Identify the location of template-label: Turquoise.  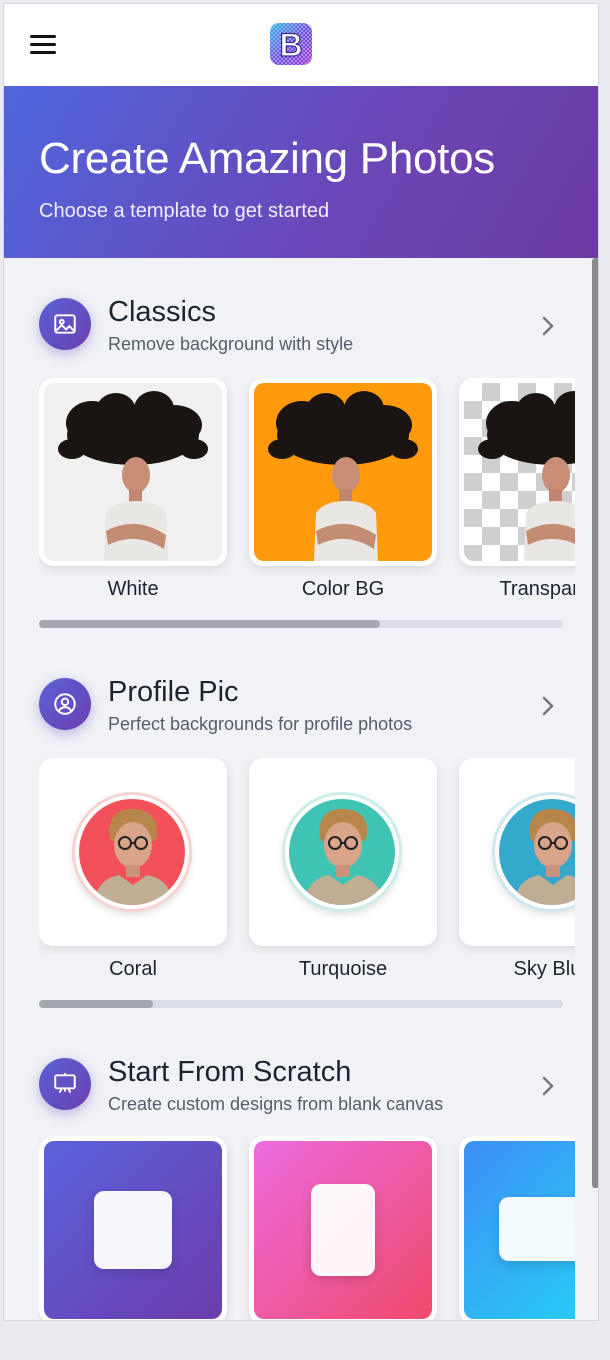
(343, 969).